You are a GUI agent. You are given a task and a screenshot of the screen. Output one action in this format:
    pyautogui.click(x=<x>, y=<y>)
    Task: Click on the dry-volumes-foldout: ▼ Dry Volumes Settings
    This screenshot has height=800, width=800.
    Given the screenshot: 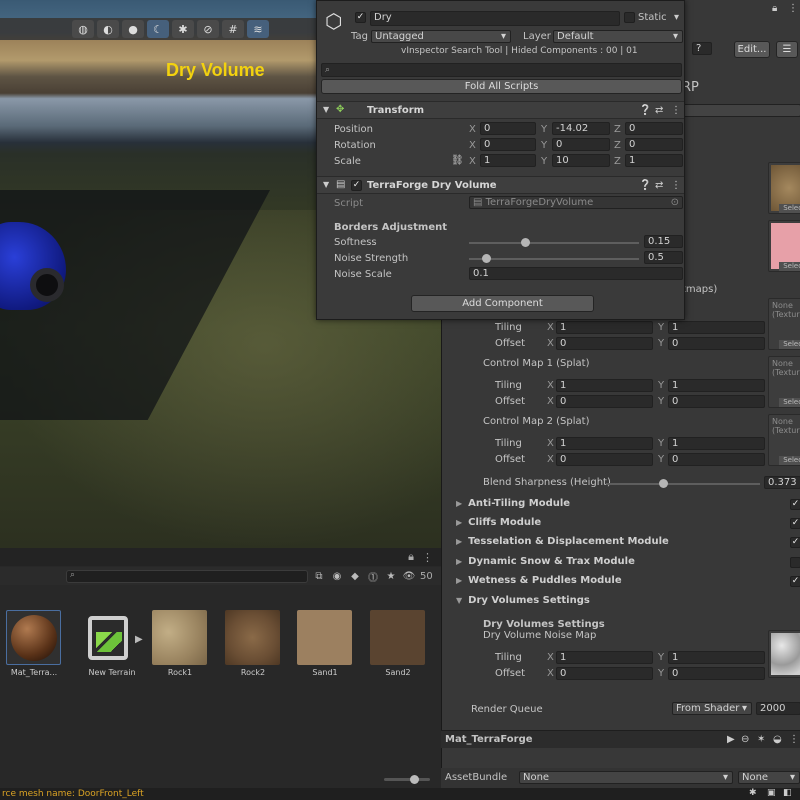 What is the action you would take?
    pyautogui.click(x=523, y=600)
    